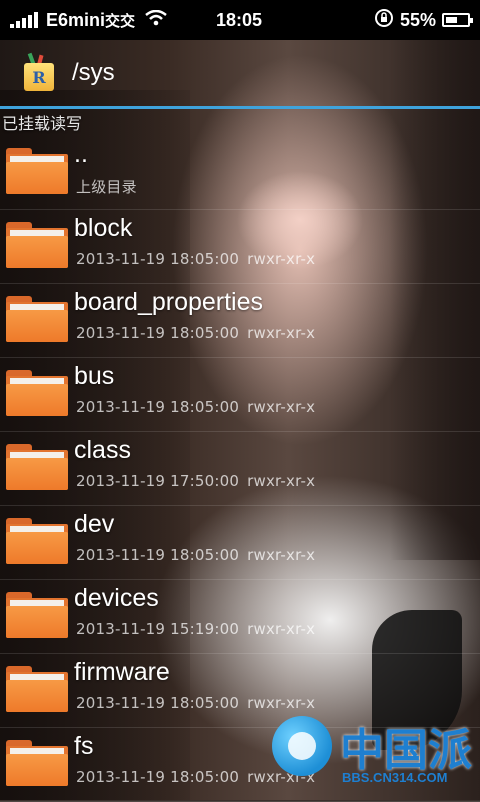 The height and width of the screenshot is (802, 480). What do you see at coordinates (24, 20) in the screenshot?
I see `signal-strength-icon` at bounding box center [24, 20].